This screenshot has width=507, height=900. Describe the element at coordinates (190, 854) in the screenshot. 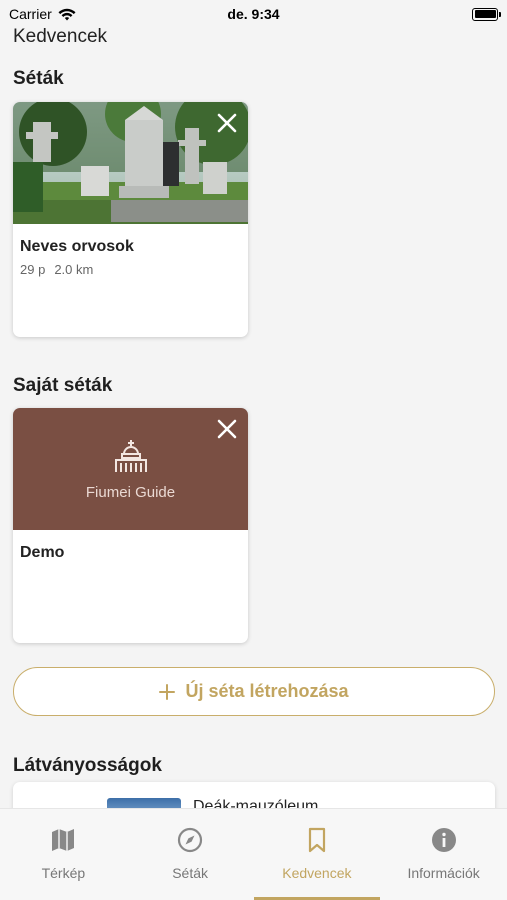

I see `tab-walks: Séták` at that location.